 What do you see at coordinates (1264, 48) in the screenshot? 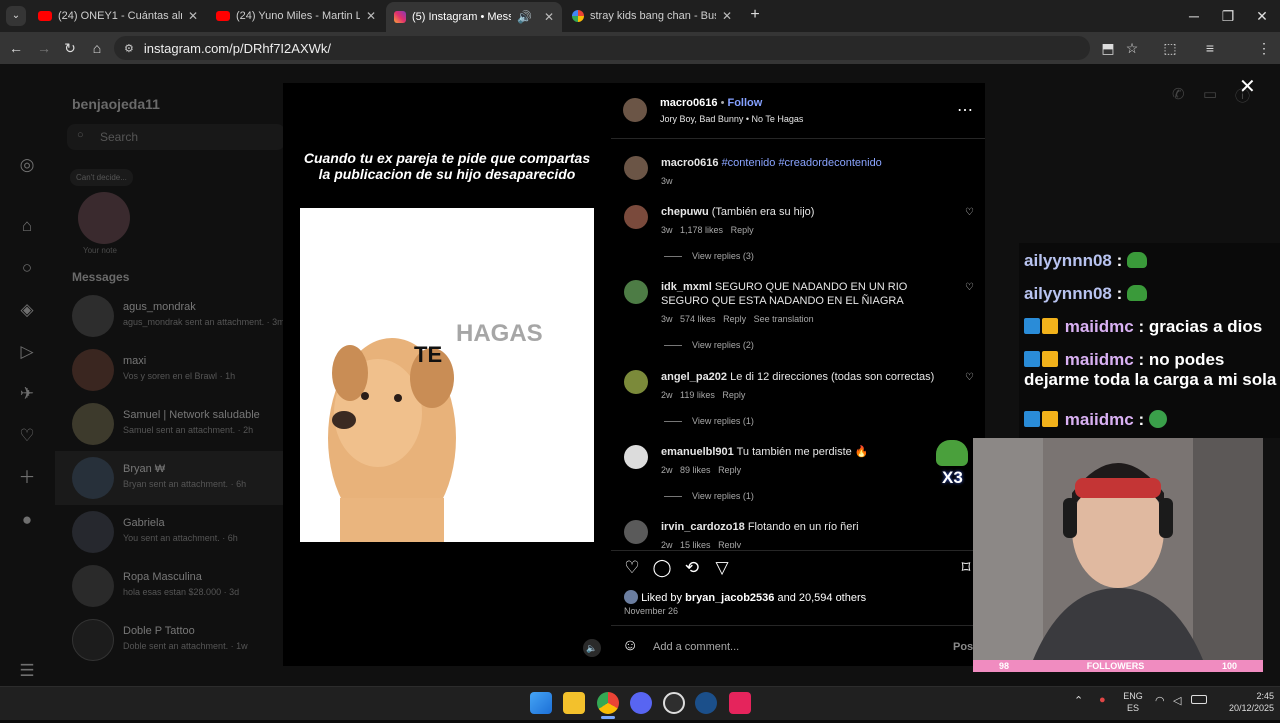
I see `chrome-menu-icon: ⋮` at bounding box center [1264, 48].